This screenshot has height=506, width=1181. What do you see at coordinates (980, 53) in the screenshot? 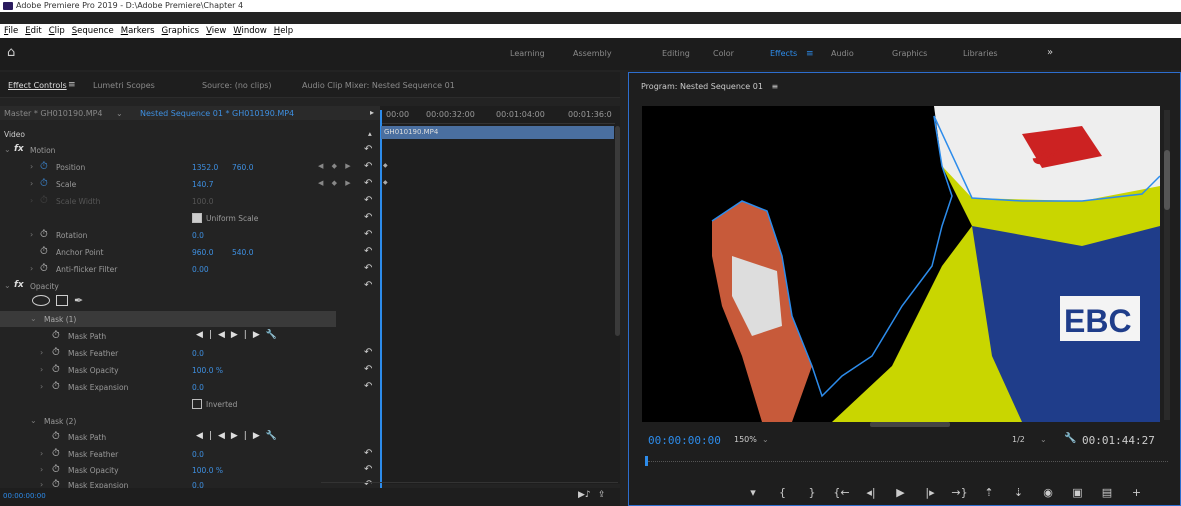
I see `workspace-libraries: Libraries` at bounding box center [980, 53].